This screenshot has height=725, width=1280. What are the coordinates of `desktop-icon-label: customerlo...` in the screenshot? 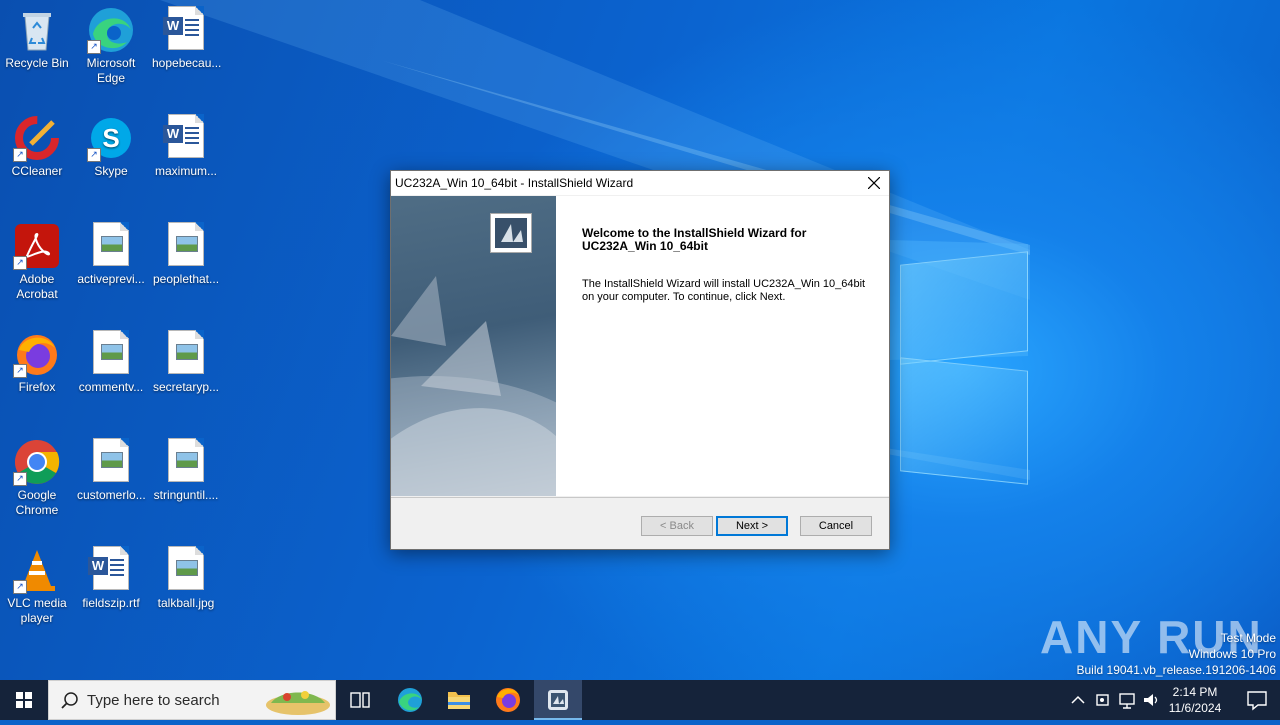 It's located at (111, 495).